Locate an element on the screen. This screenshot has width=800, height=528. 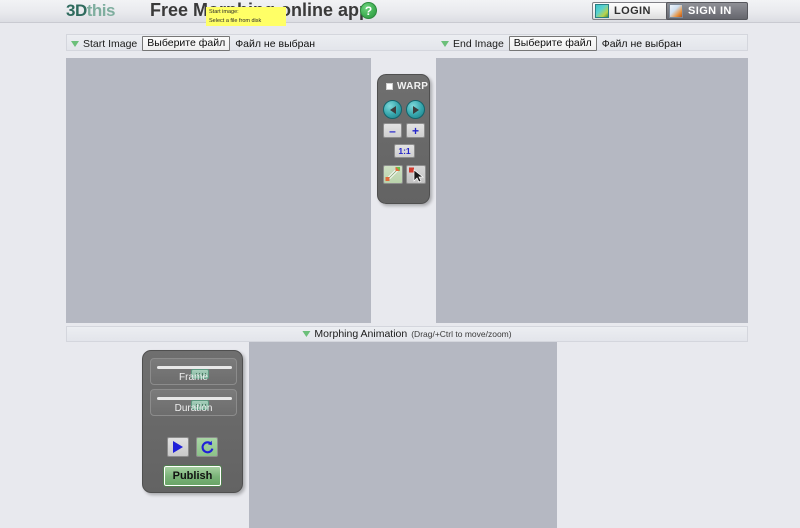
warp-select-tool-button is located at coordinates (416, 174).